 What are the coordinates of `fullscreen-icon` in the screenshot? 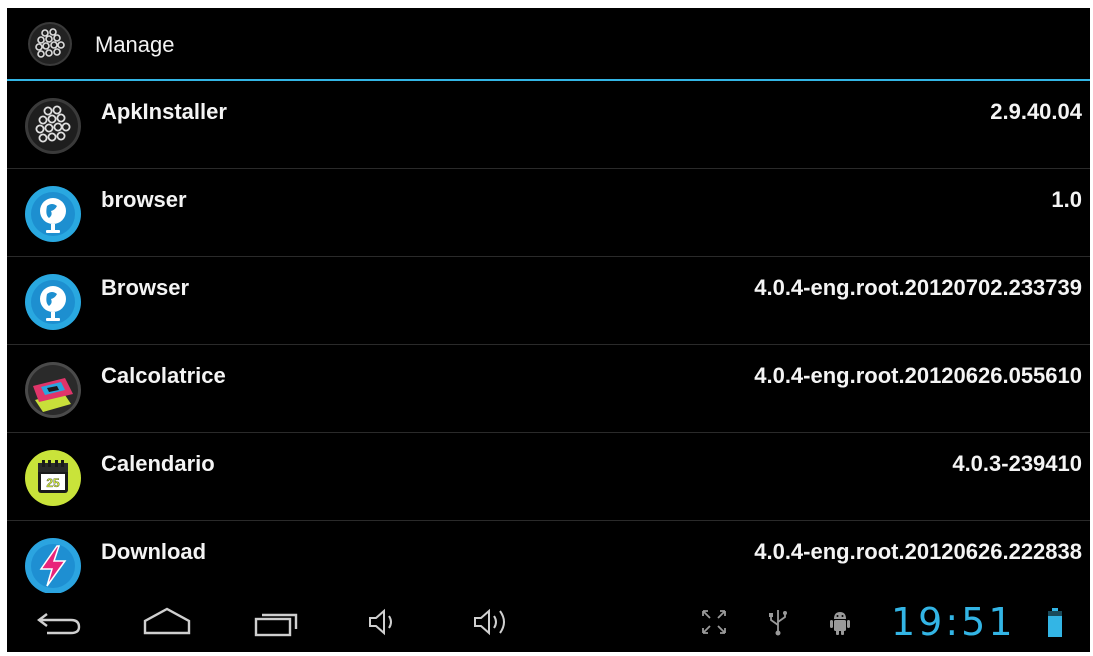 It's located at (714, 622).